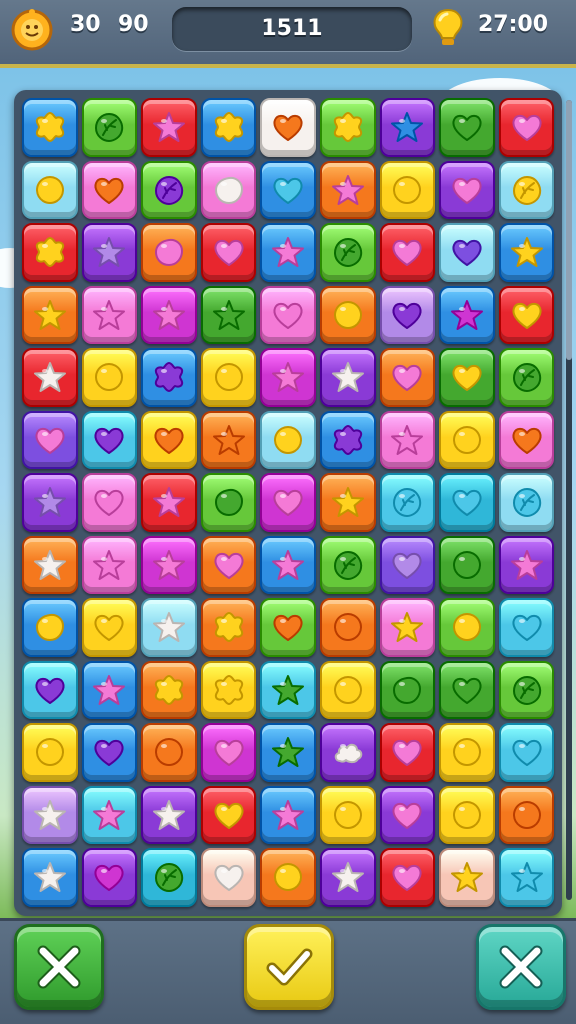  I want to click on tile-r8-c7, so click(407, 564).